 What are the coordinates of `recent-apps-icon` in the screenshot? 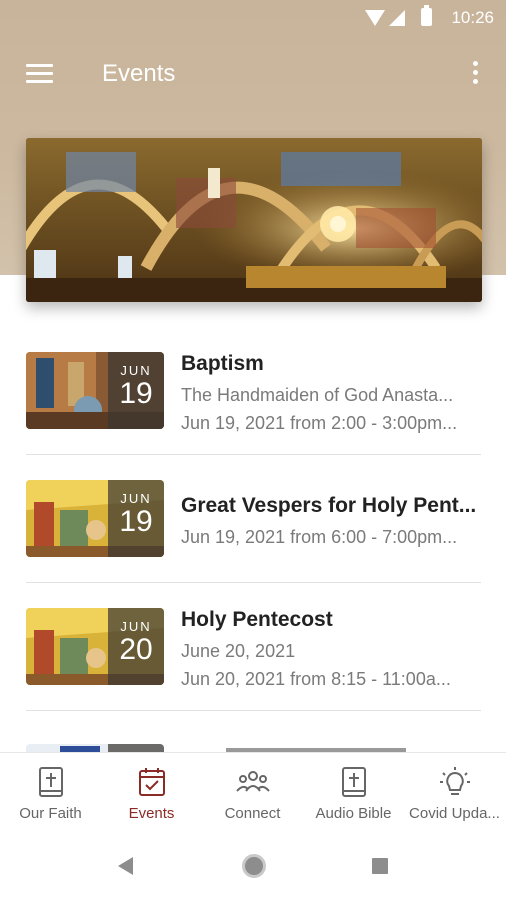 It's located at (380, 866).